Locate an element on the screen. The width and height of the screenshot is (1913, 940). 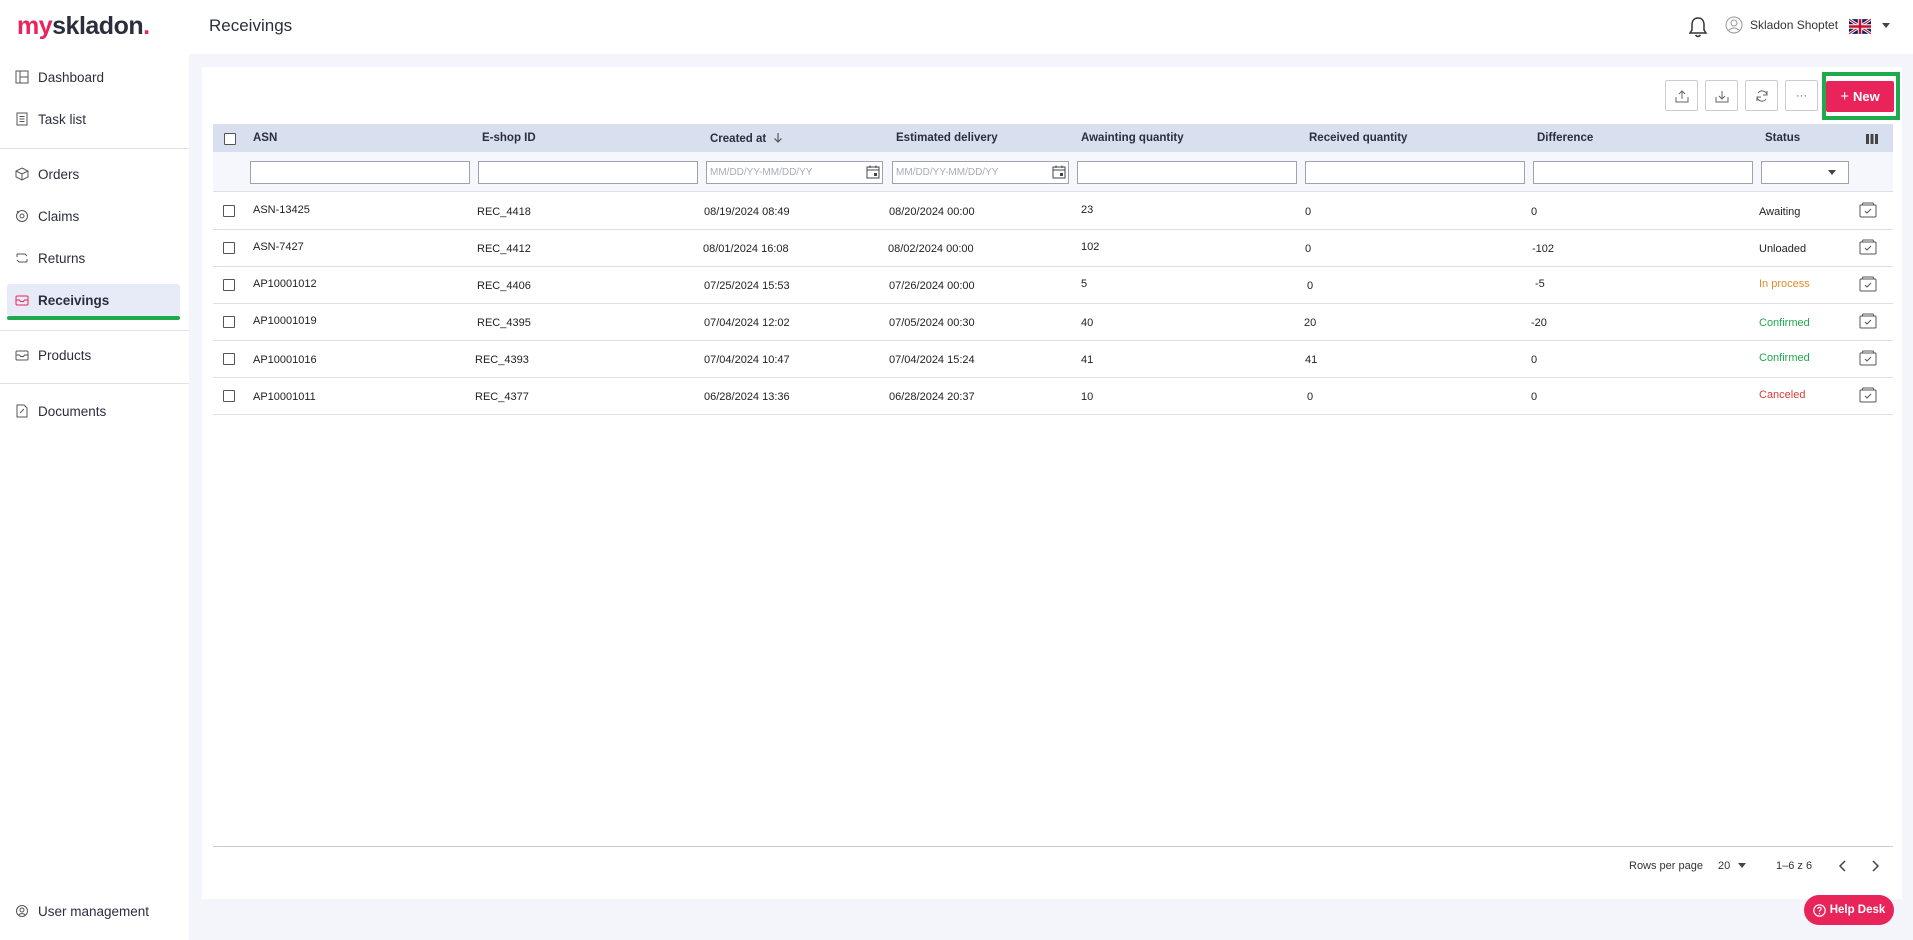
cell-difference: -5 is located at coordinates (1540, 284).